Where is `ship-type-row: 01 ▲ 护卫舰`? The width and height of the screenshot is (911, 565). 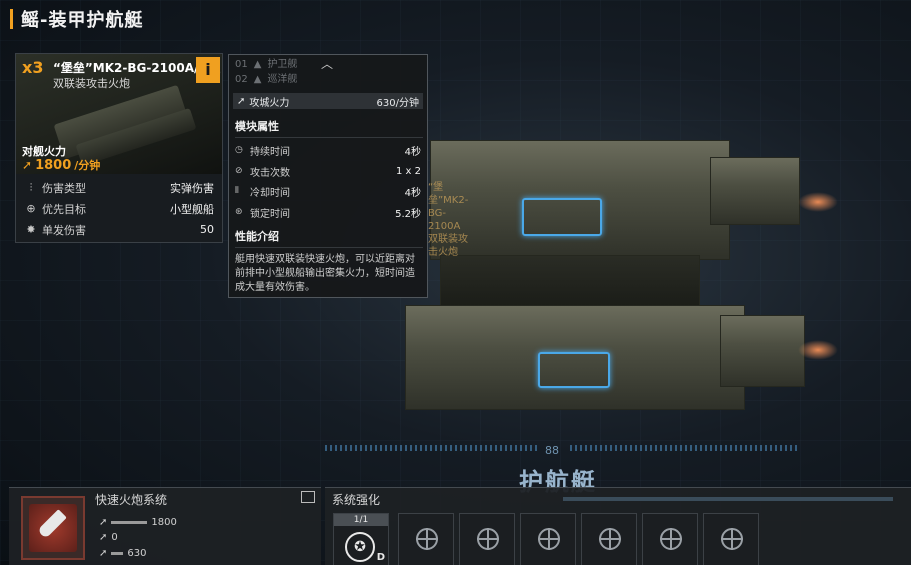 ship-type-row: 01 ▲ 护卫舰 is located at coordinates (266, 64).